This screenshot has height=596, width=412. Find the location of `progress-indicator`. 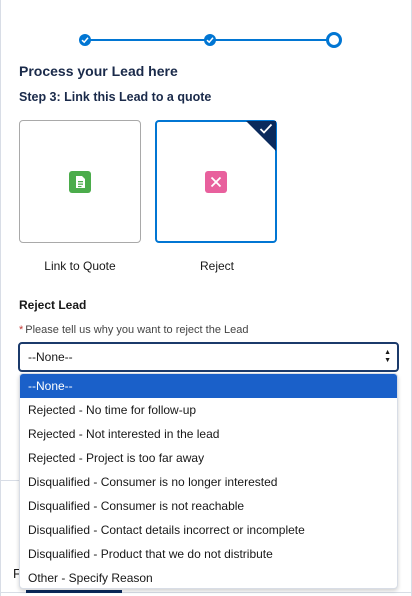

progress-indicator is located at coordinates (211, 40).